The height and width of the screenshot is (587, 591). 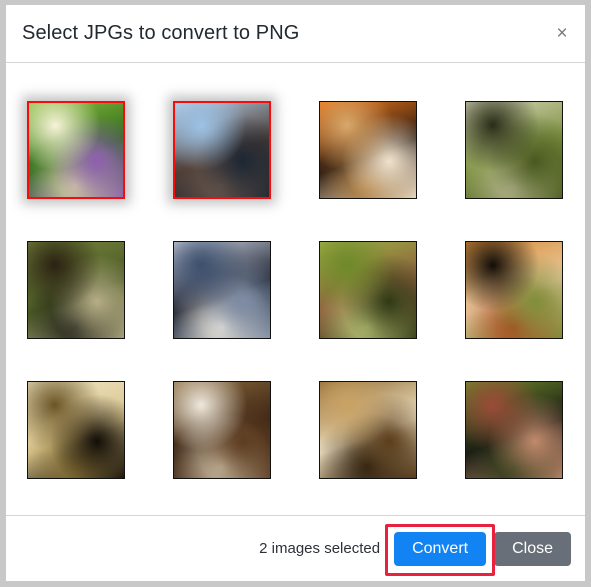 I want to click on page-title: Select JPGs to convert to PNG, so click(x=161, y=33).